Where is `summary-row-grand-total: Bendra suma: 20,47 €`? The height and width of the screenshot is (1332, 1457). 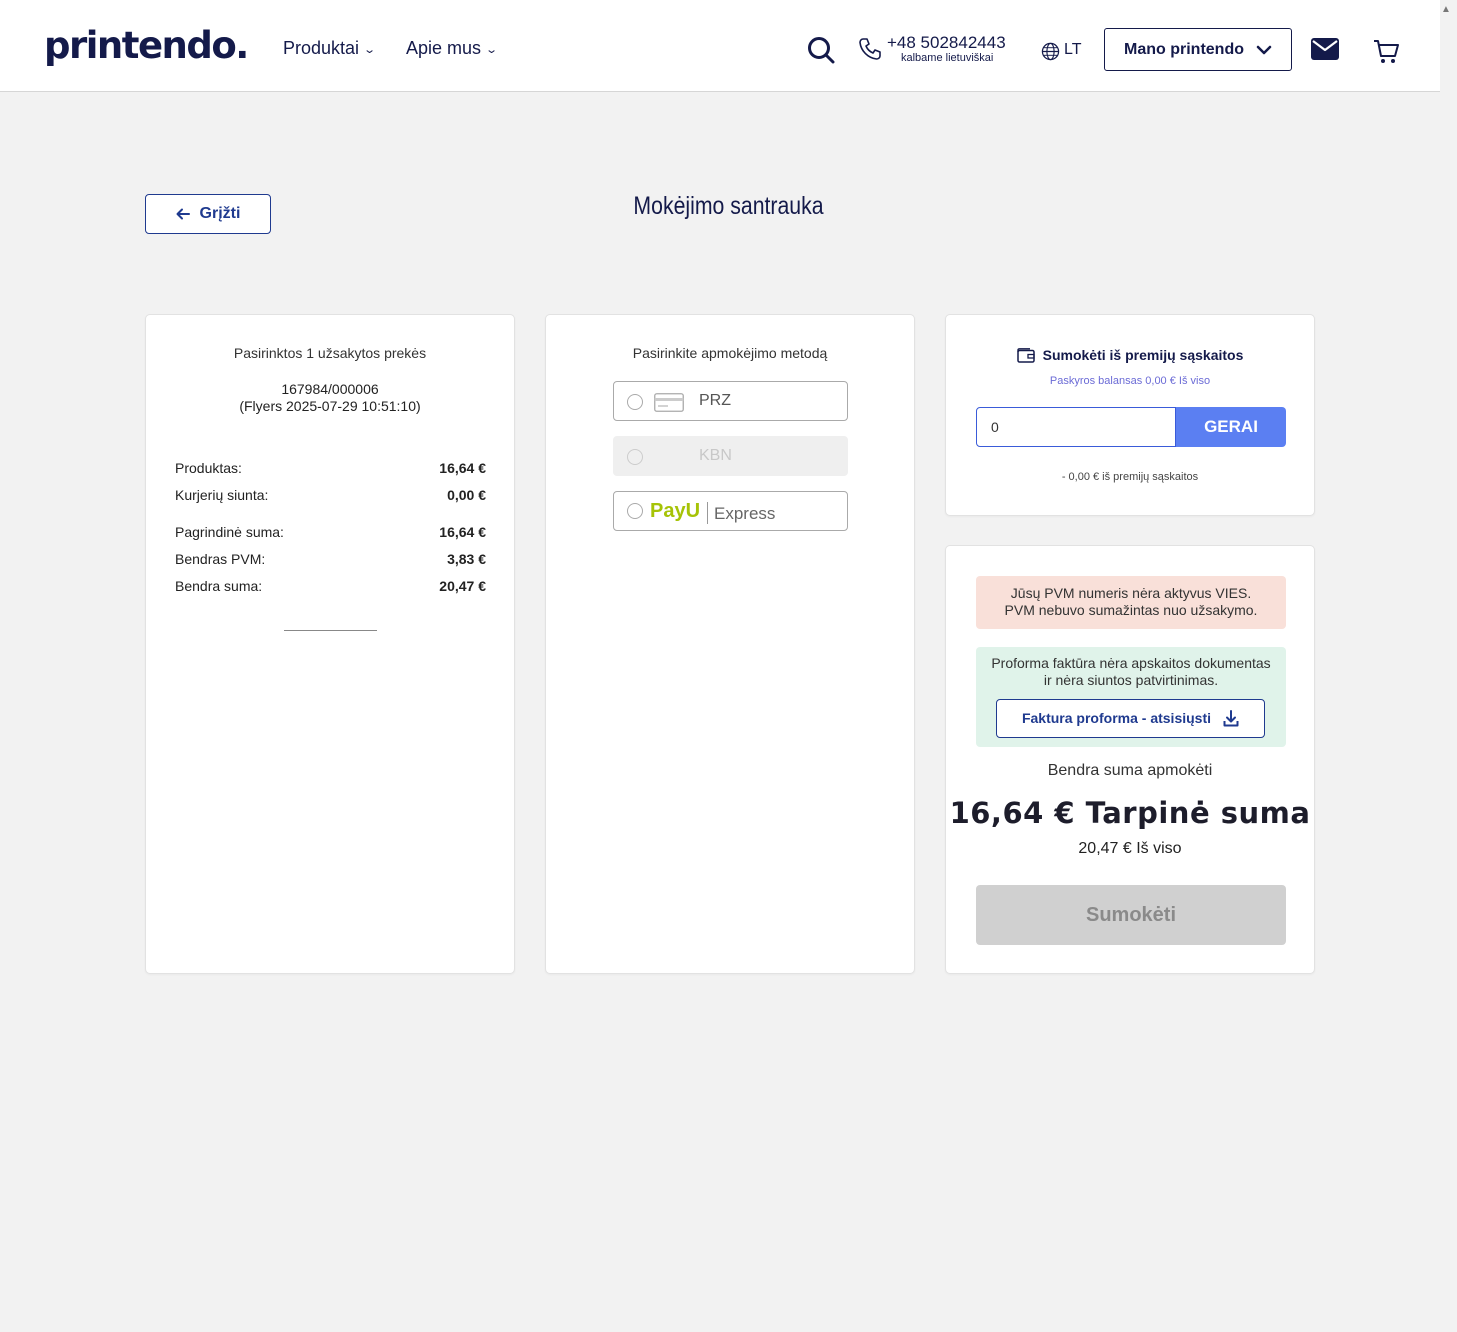 summary-row-grand-total: Bendra suma: 20,47 € is located at coordinates (330, 586).